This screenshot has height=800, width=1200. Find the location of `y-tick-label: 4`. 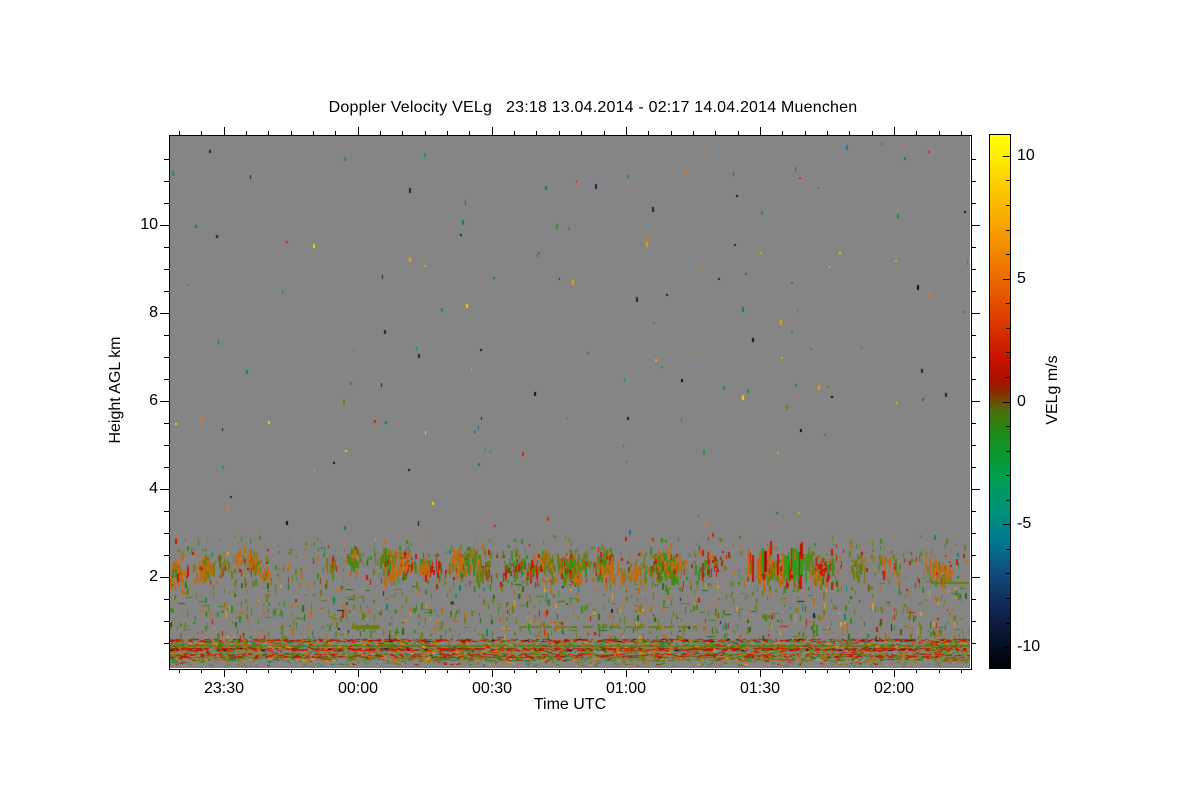

y-tick-label: 4 is located at coordinates (153, 488).